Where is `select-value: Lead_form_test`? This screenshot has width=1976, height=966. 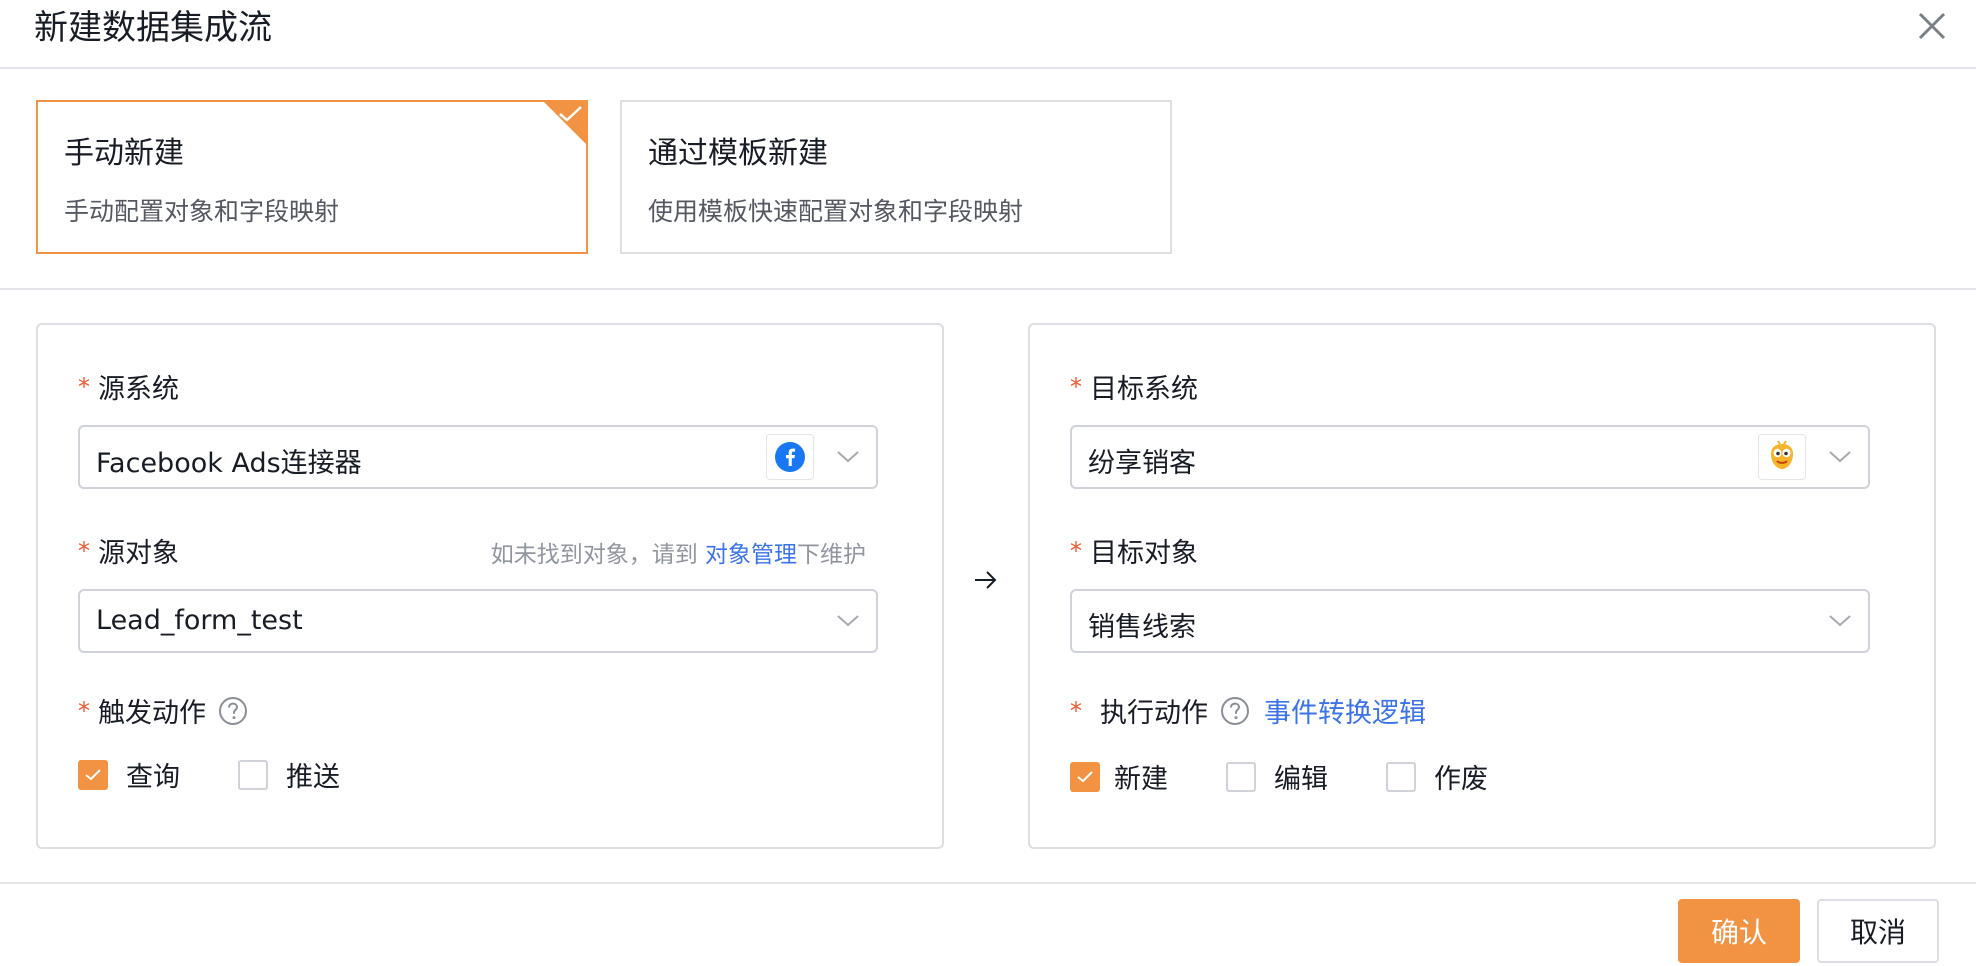
select-value: Lead_form_test is located at coordinates (199, 620).